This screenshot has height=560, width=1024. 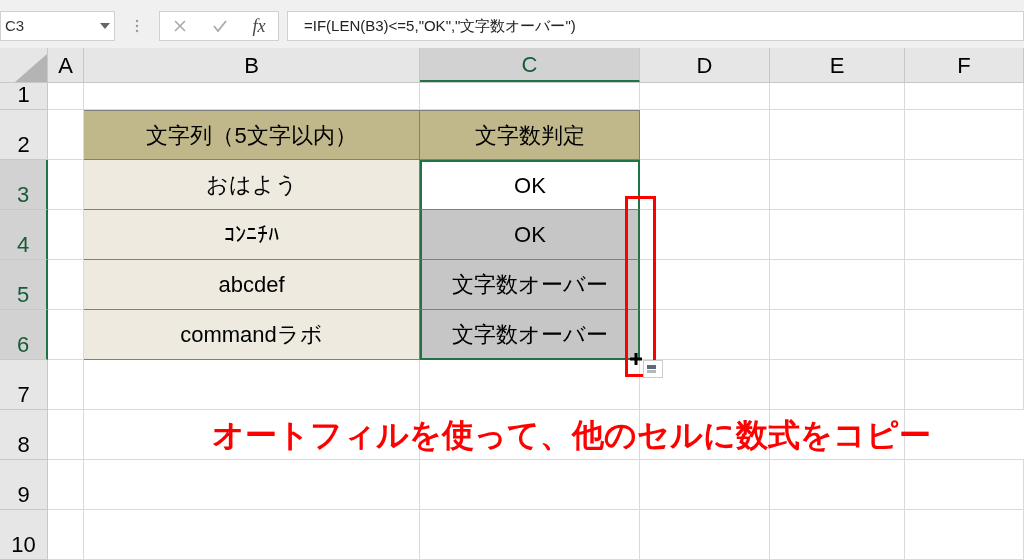 I want to click on annotation-text: オートフィルを使って、他のセルに数式をコピー, so click(x=571, y=435).